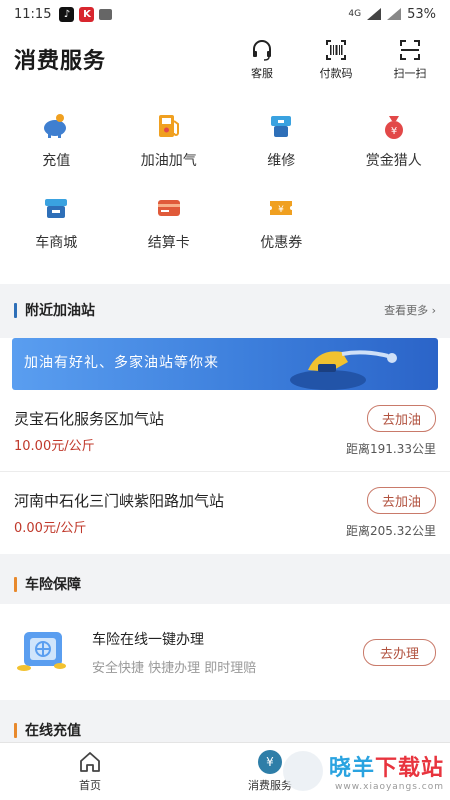 This screenshot has height=800, width=450. Describe the element at coordinates (225, 59) in the screenshot. I see `header: 消费服务 客服 付款码 扫一扫` at that location.